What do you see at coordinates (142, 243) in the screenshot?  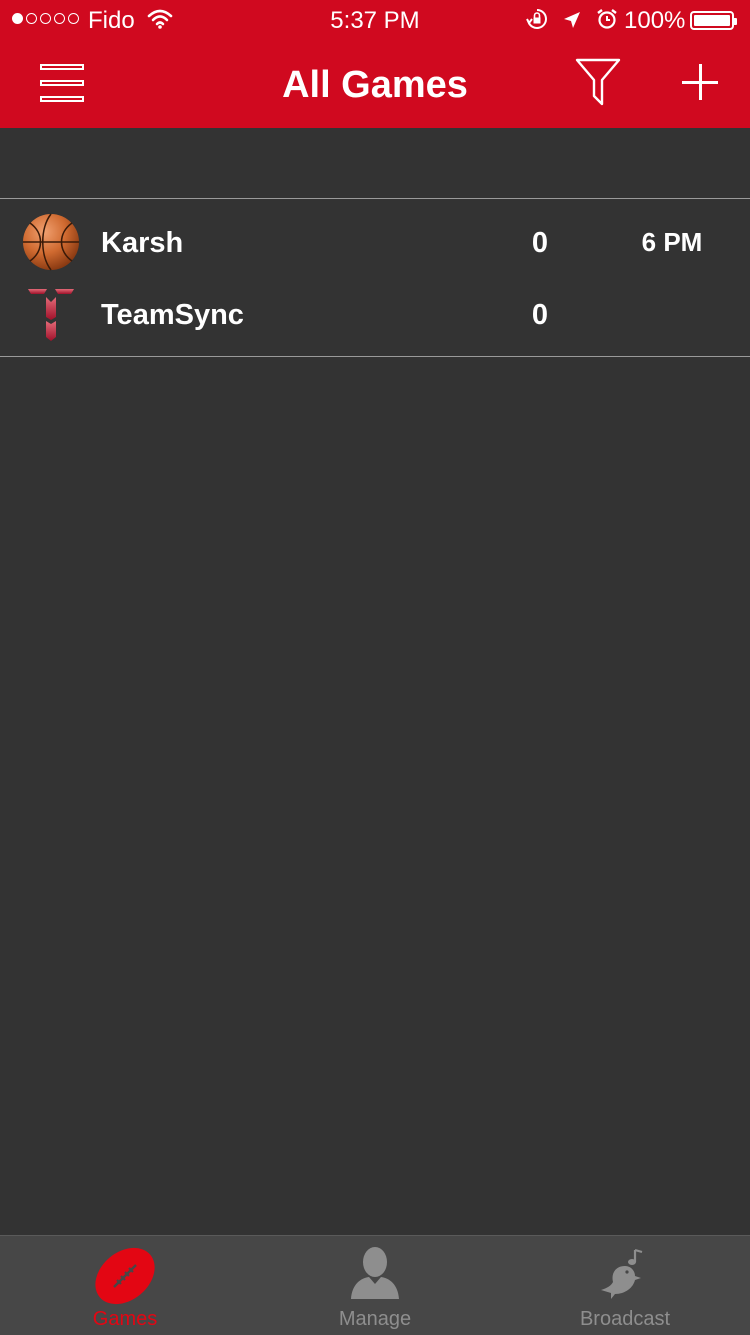 I see `team-name: Karsh` at bounding box center [142, 243].